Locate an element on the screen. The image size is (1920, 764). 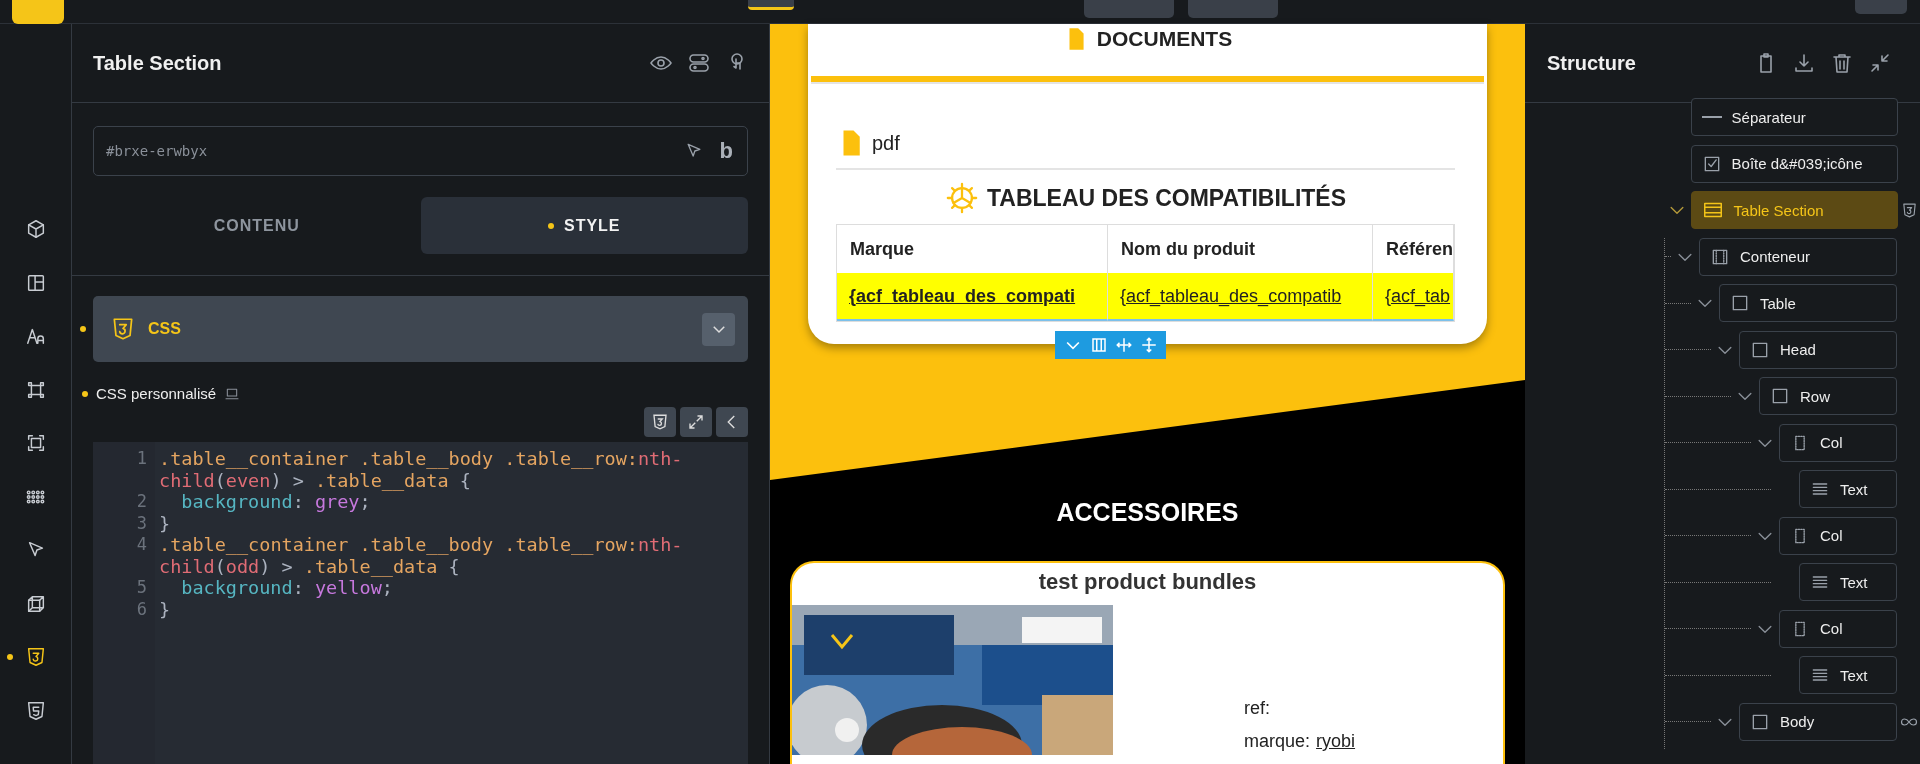
table-cell: {acf_tableau_des_compati is located at coordinates (972, 297).